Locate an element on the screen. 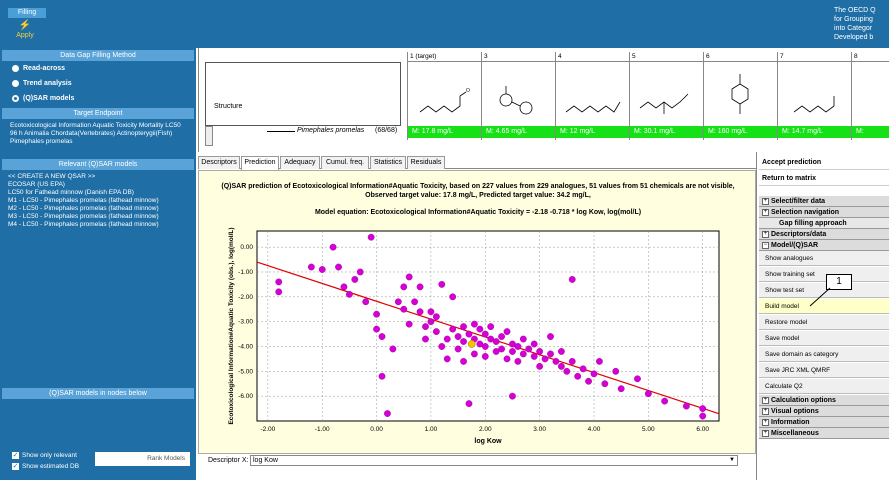  method-label: Read-across is located at coordinates (44, 68).